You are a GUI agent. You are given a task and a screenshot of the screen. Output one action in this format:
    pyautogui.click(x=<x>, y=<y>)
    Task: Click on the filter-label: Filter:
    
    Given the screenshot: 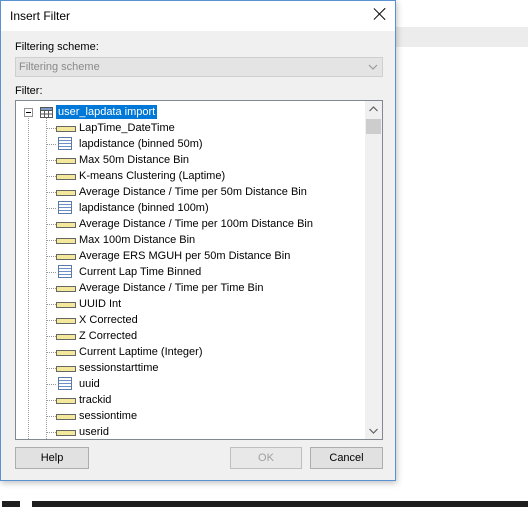 What is the action you would take?
    pyautogui.click(x=29, y=91)
    